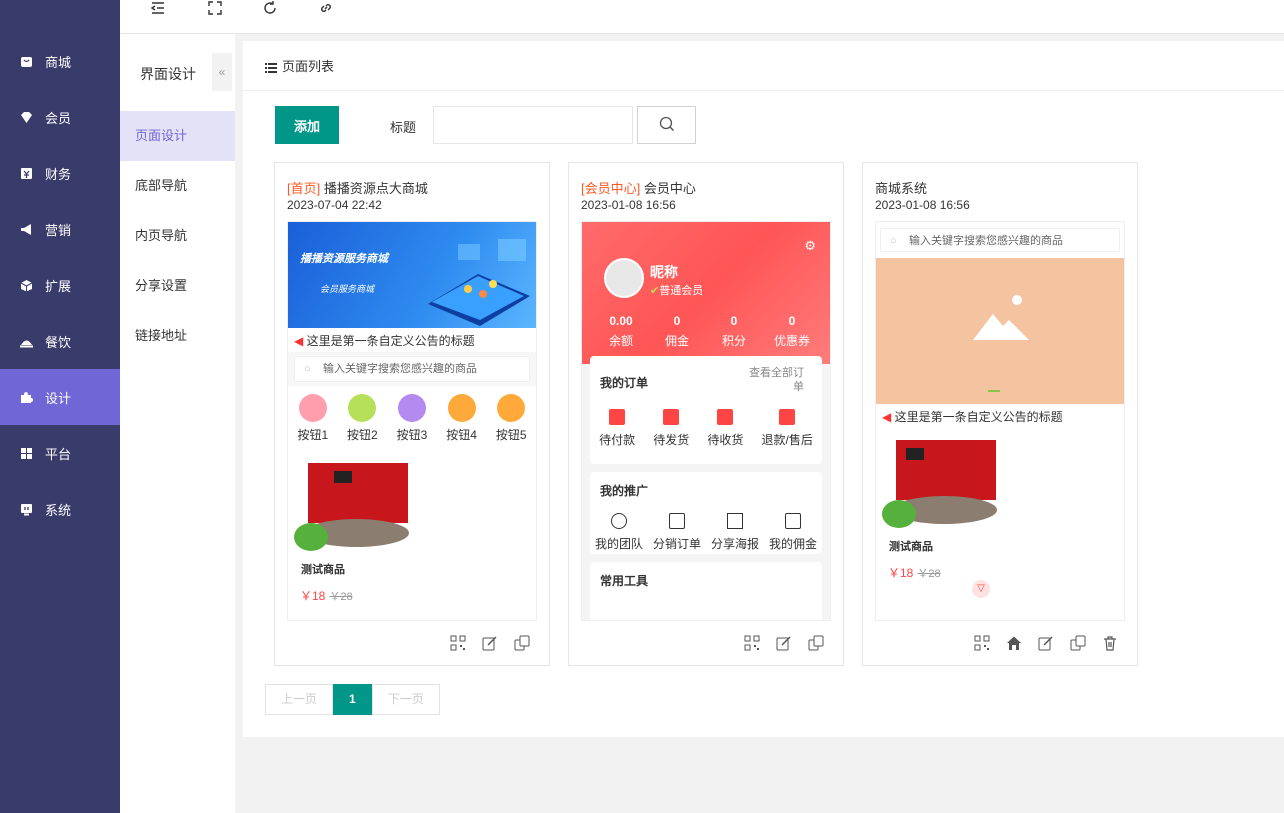 This screenshot has width=1284, height=813. I want to click on carousel-placeholder, so click(1000, 331).